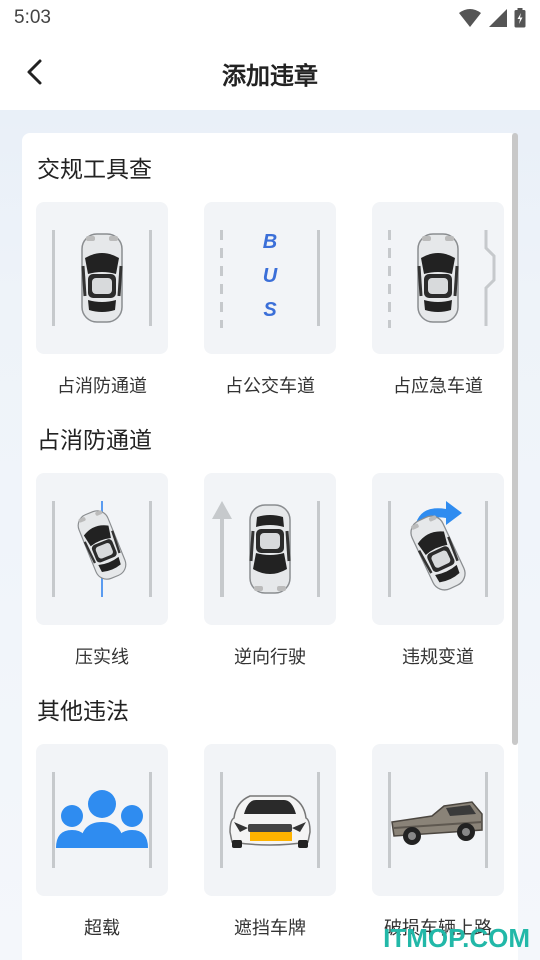 The width and height of the screenshot is (540, 960). I want to click on app-header: 添加违章, so click(270, 73).